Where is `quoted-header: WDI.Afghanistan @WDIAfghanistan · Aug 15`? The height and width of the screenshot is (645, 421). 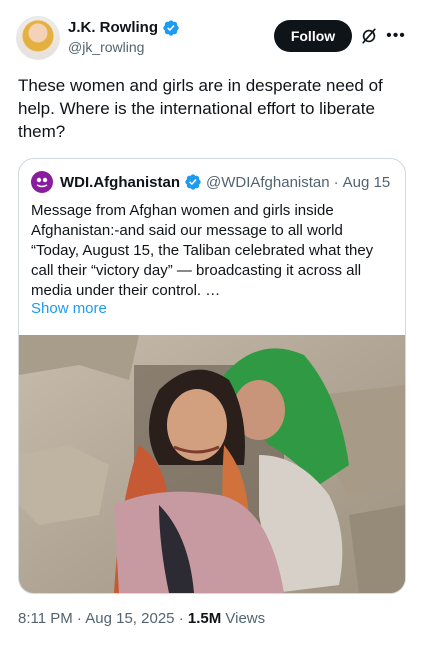
quoted-header: WDI.Afghanistan @WDIAfghanistan · Aug 15 is located at coordinates (210, 182).